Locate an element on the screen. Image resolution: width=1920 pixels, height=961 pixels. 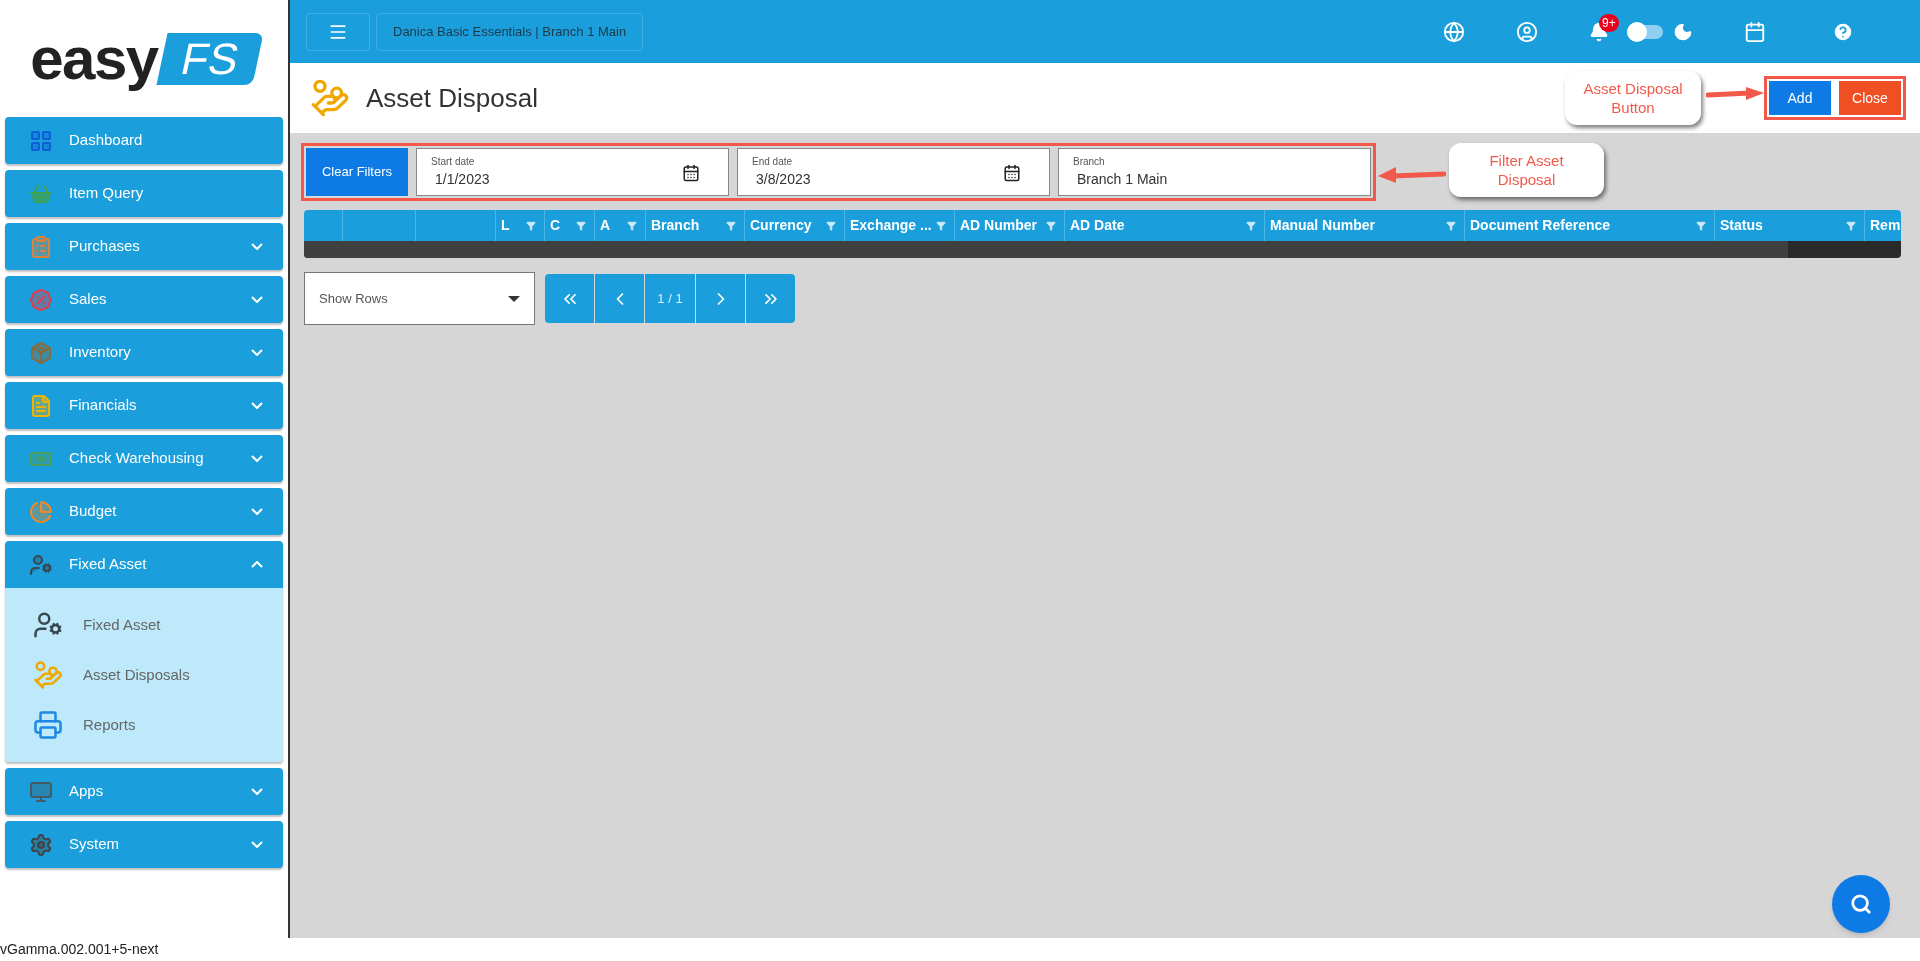
version-label: vGamma.002.001+5-next is located at coordinates (80, 949).